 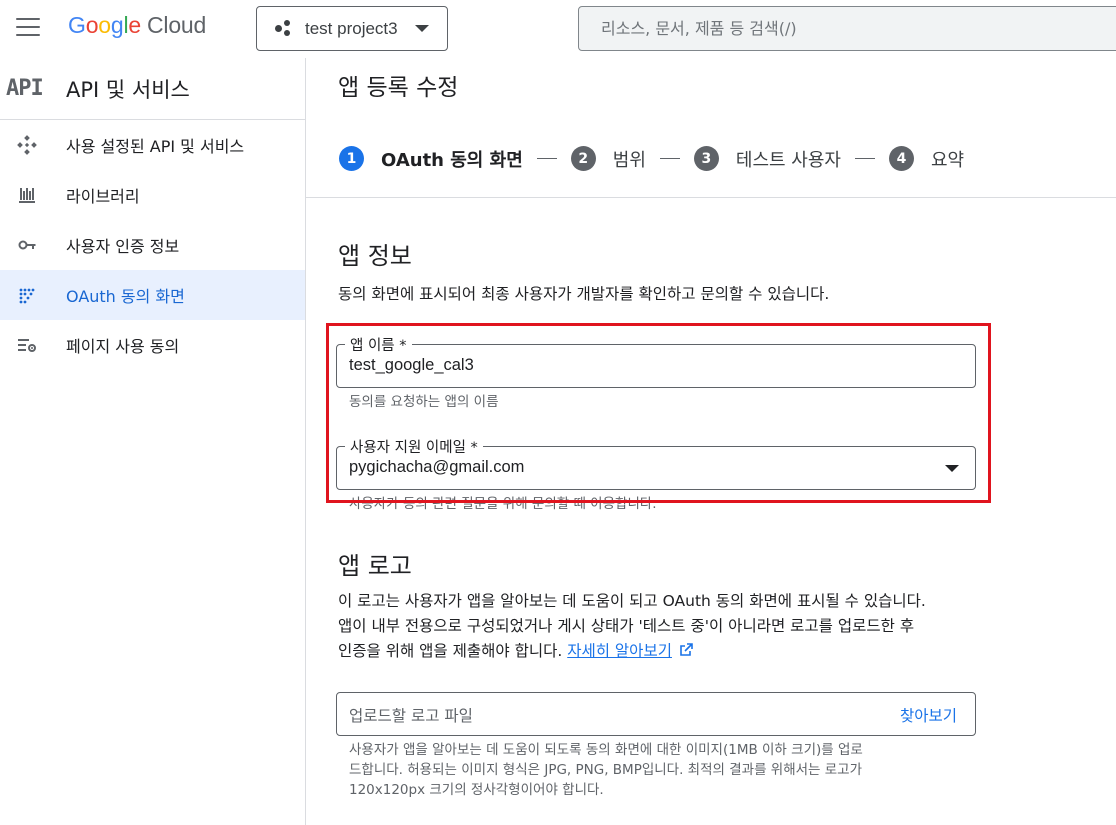 What do you see at coordinates (103, 196) in the screenshot?
I see `sidebar-item-label: 라이브러리` at bounding box center [103, 196].